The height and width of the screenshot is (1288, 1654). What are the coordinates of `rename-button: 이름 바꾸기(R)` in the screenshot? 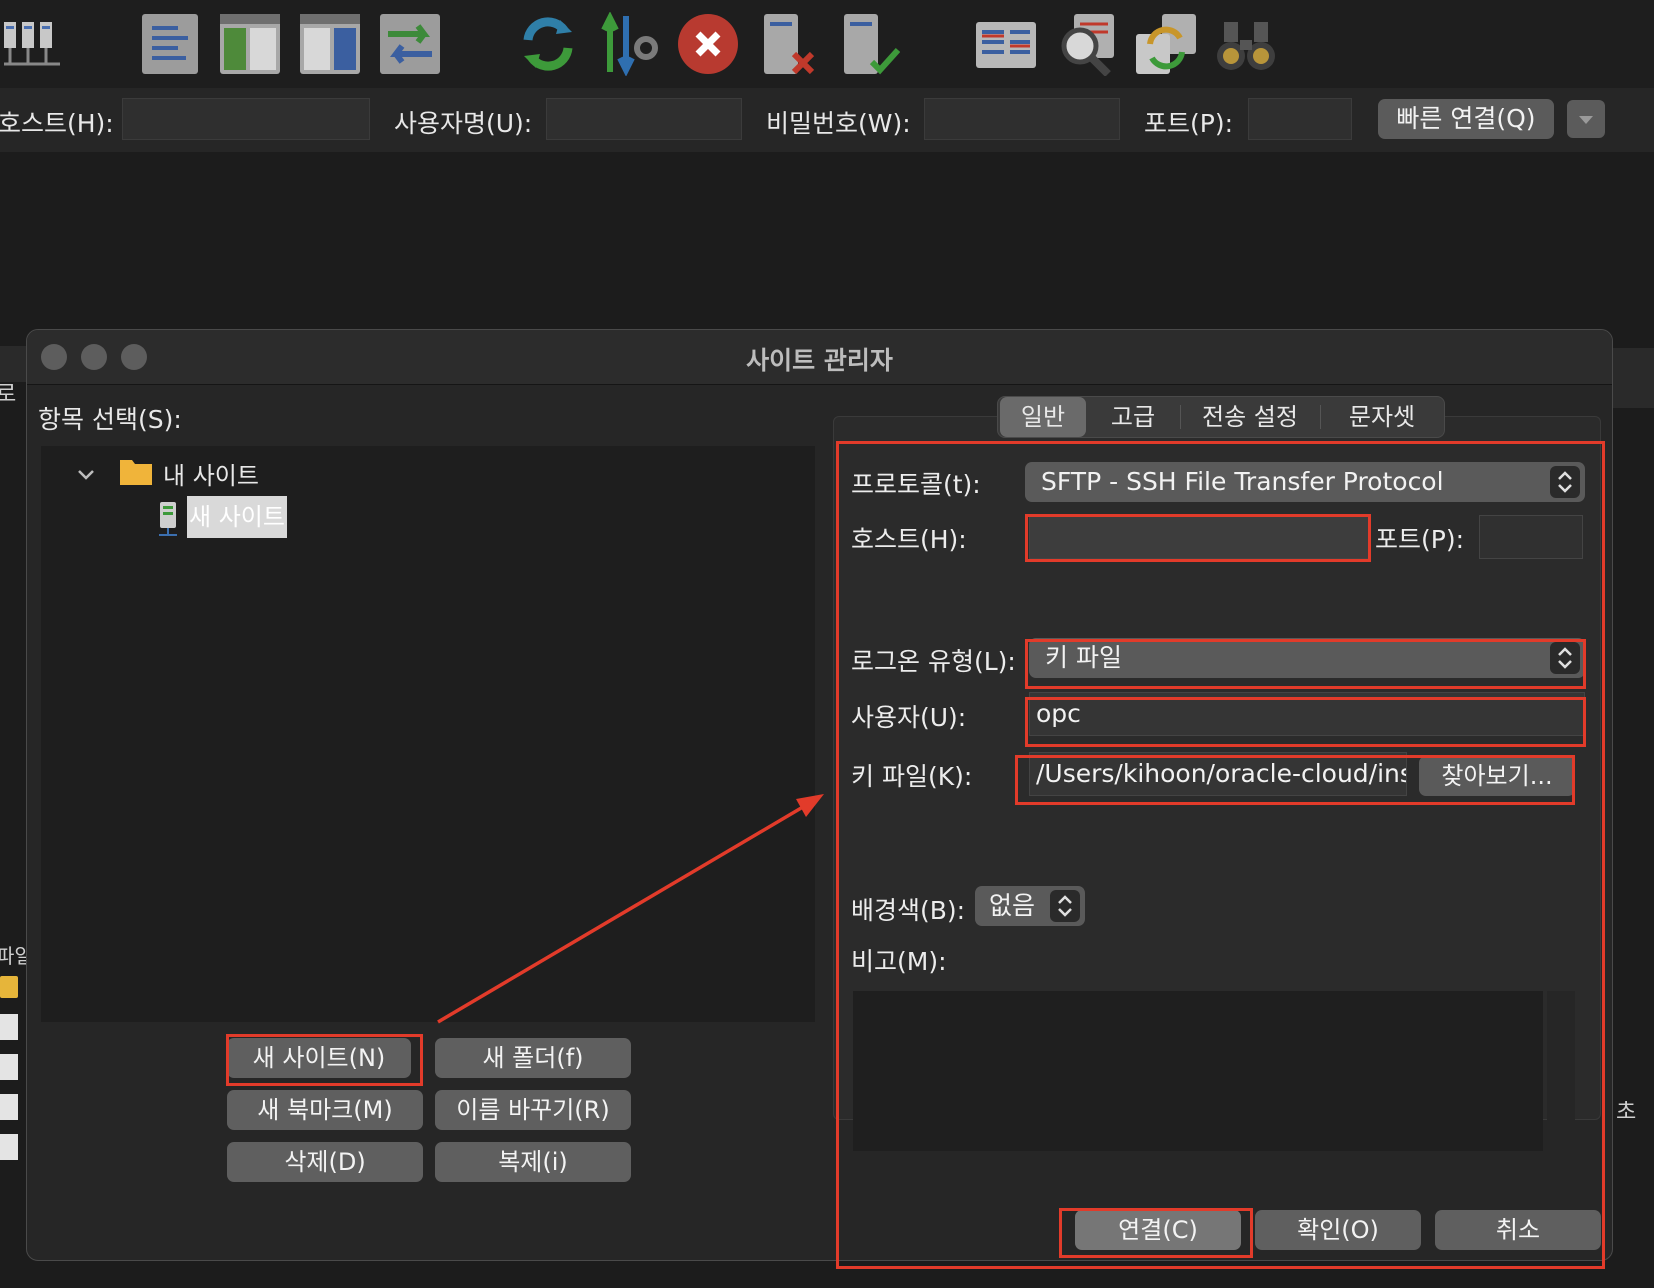 It's located at (533, 1110).